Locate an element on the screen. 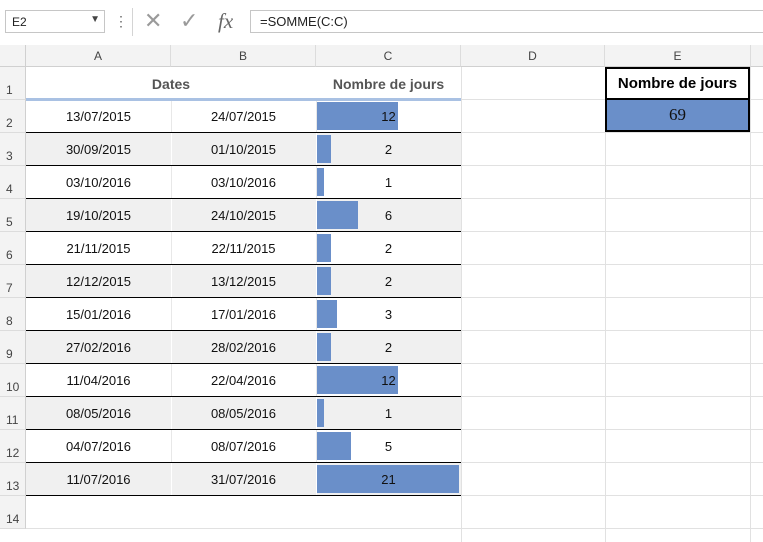 The width and height of the screenshot is (763, 542). row-header-14: 14 is located at coordinates (13, 512).